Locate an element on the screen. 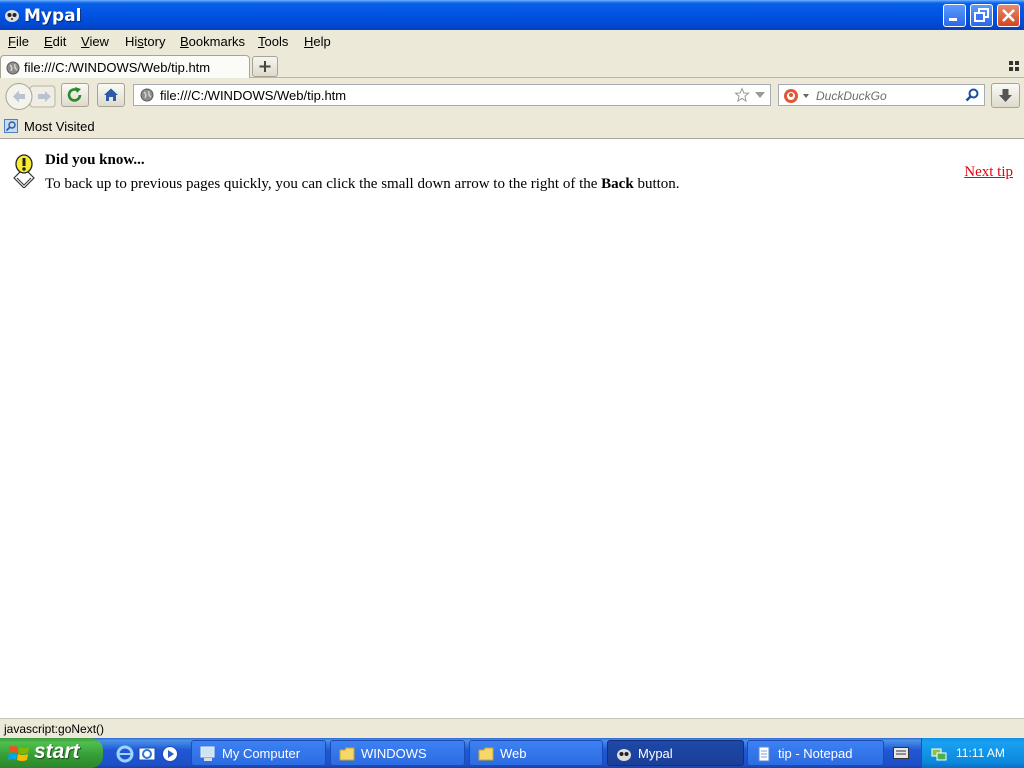 This screenshot has width=1024, height=768. downloads-button is located at coordinates (1005, 95).